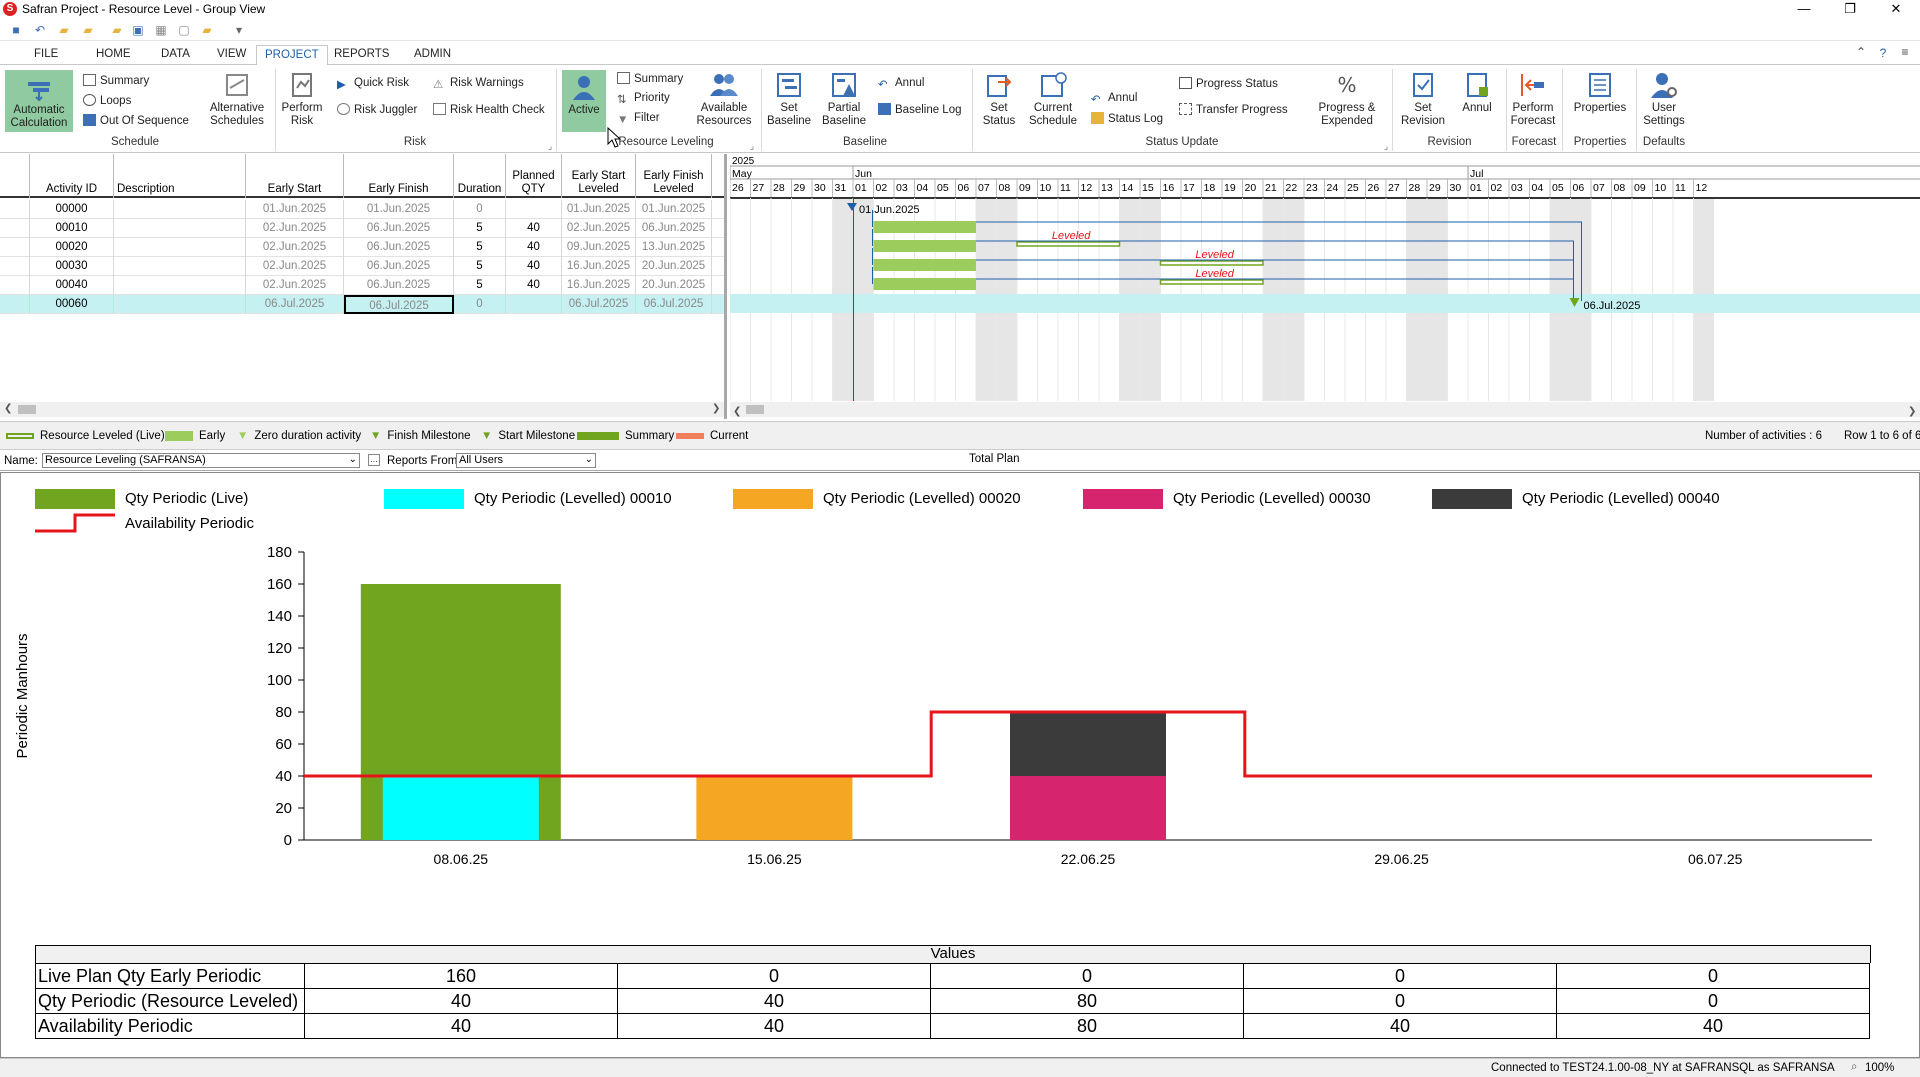 The height and width of the screenshot is (1077, 1920). I want to click on cell-esl: 01.Jun.2025, so click(599, 209).